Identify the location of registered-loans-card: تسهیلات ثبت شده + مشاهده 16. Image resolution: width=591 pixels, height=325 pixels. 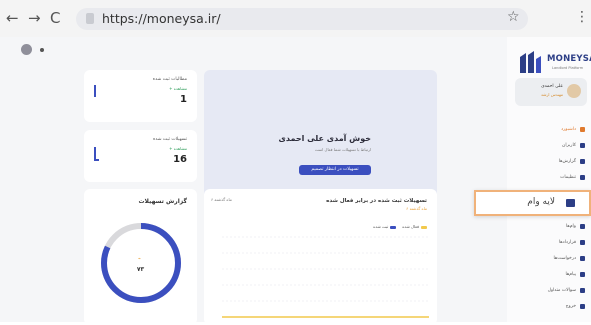
(140, 156).